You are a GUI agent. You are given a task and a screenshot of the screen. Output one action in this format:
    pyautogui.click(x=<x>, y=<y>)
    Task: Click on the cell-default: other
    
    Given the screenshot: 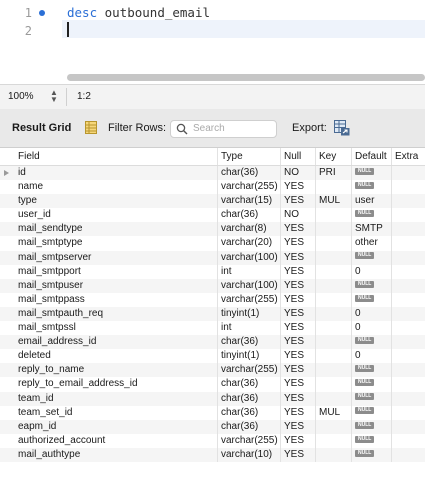 What is the action you would take?
    pyautogui.click(x=372, y=243)
    